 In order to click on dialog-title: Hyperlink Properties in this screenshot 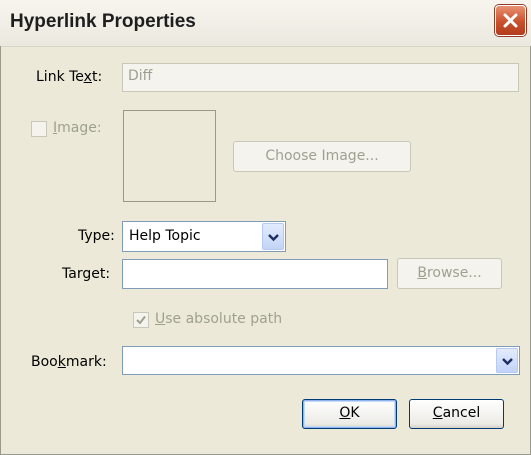, I will do `click(103, 21)`.